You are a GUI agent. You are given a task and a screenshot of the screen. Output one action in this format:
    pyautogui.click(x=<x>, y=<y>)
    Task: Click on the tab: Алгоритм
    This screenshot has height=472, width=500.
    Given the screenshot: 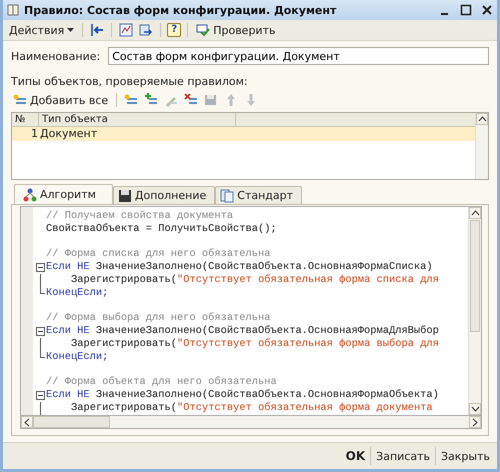 What is the action you would take?
    pyautogui.click(x=63, y=194)
    